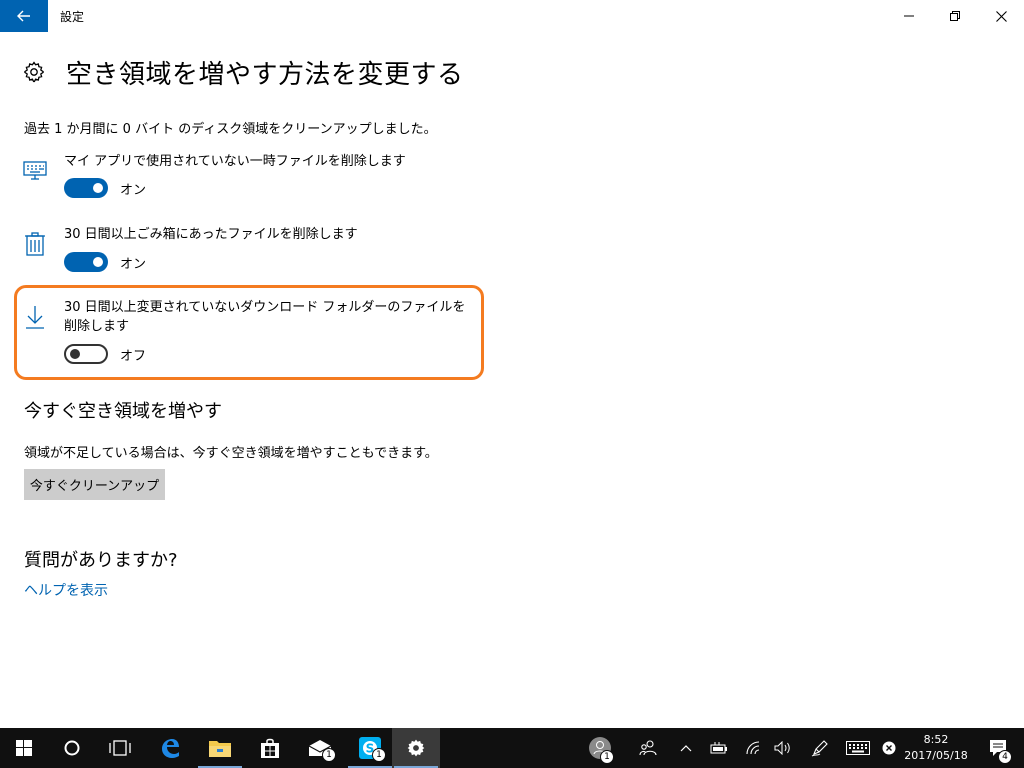 Image resolution: width=1024 pixels, height=768 pixels. Describe the element at coordinates (86, 262) in the screenshot. I see `recycle-bin-toggle` at that location.